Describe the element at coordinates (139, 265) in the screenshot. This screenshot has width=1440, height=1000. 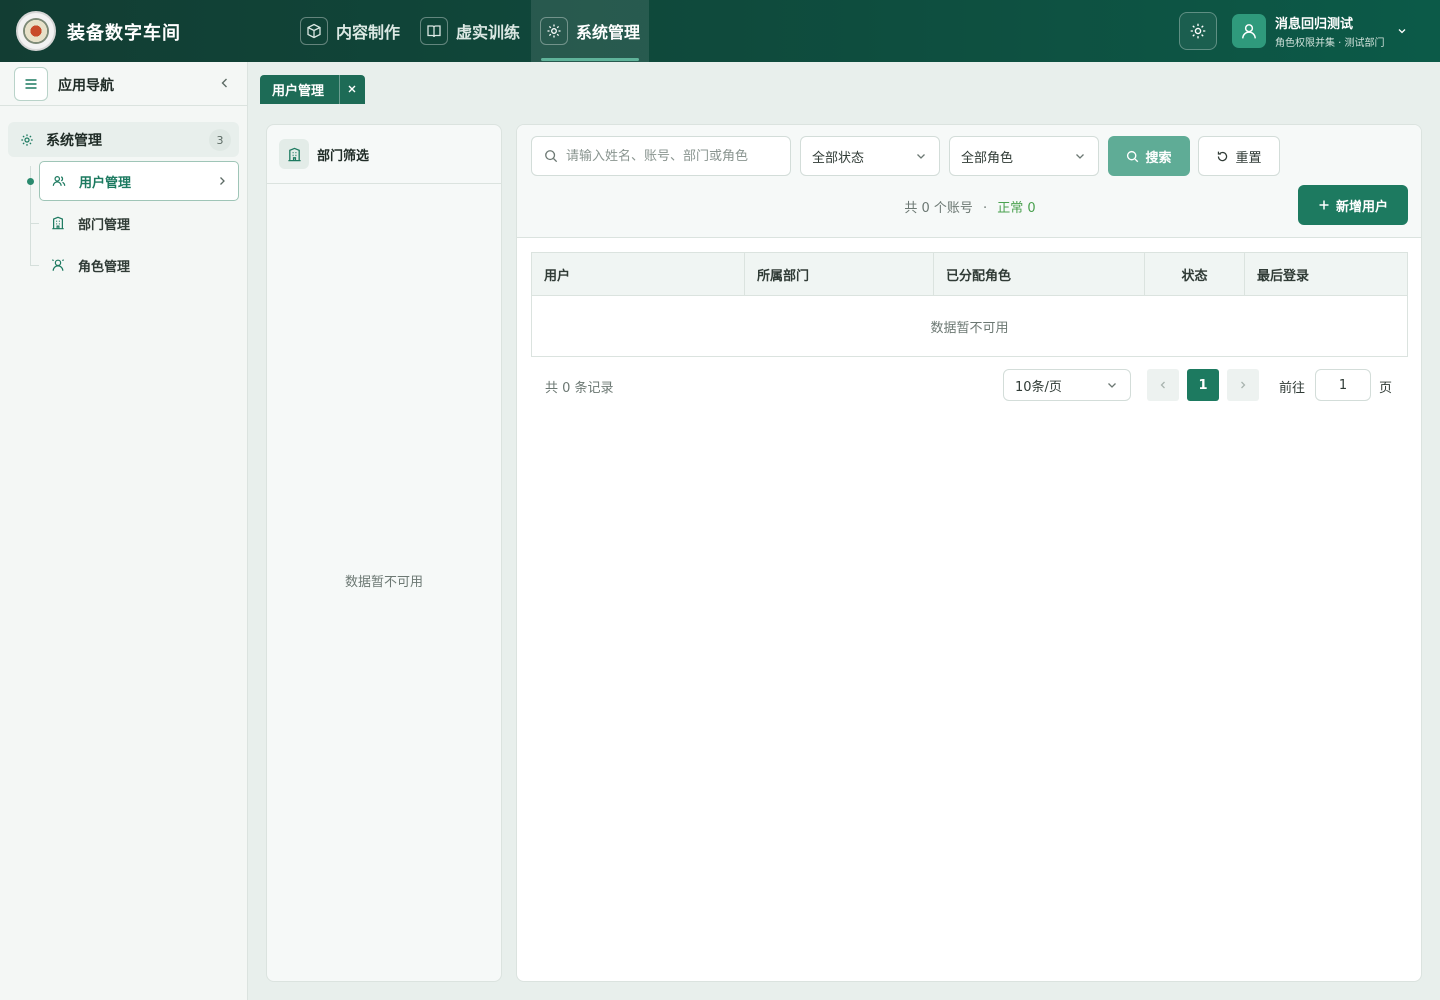
I see `sidebar-item-role-management: 角色管理` at that location.